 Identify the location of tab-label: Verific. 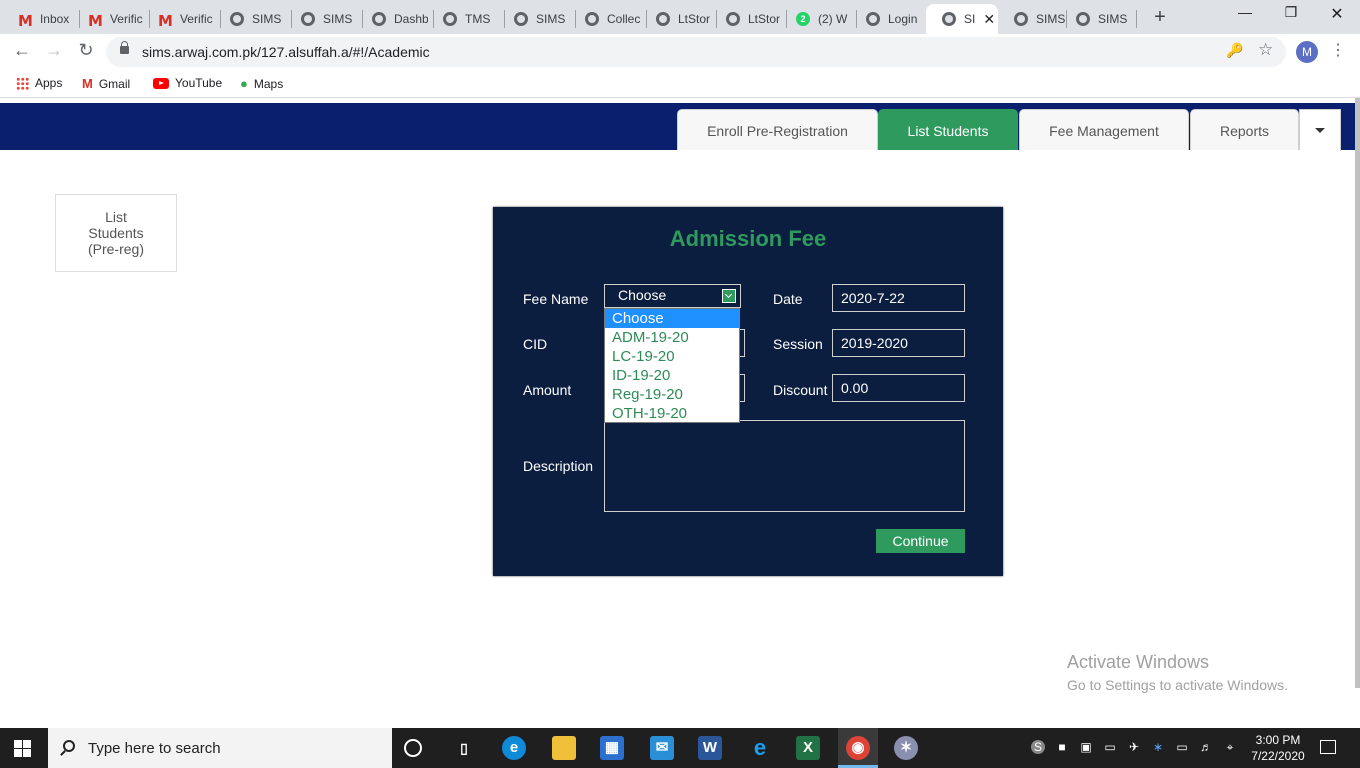
(196, 19).